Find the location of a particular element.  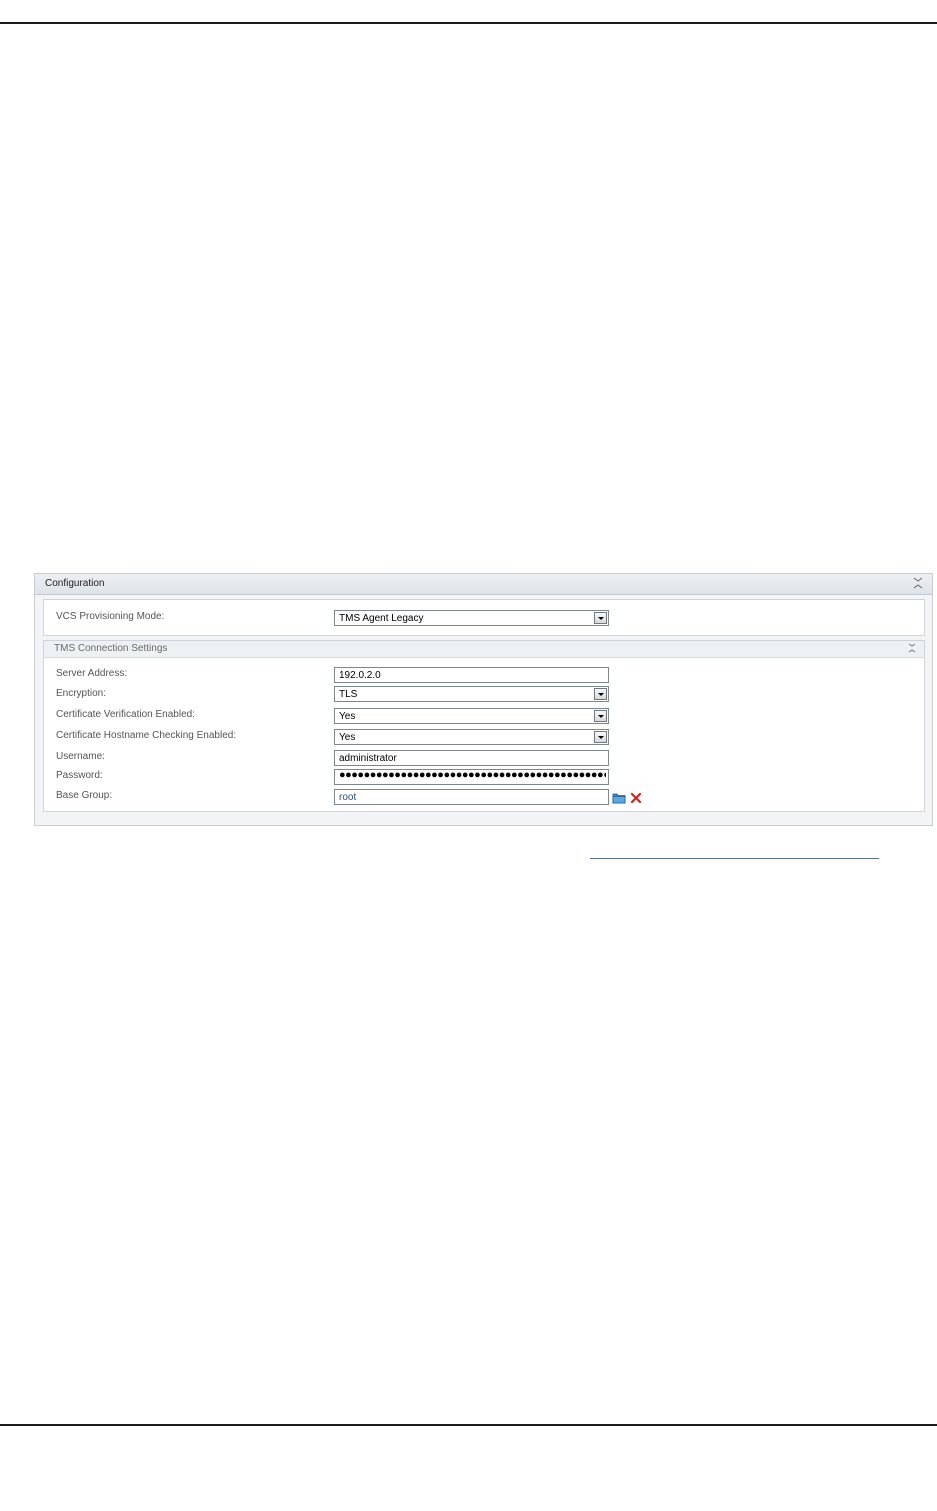

provisioning-mode-section: VCS Provisioning Mode: TMS Agent Legacy is located at coordinates (484, 617).